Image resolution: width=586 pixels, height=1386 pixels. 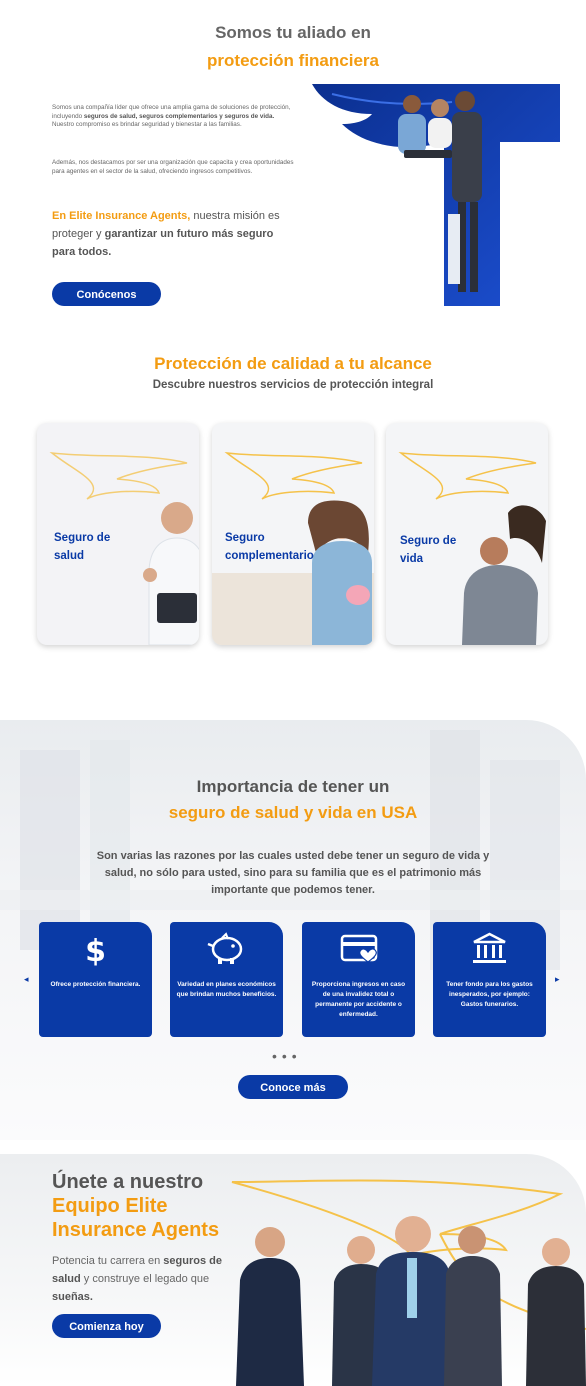 I want to click on carousel-dots: •••, so click(x=287, y=1056).